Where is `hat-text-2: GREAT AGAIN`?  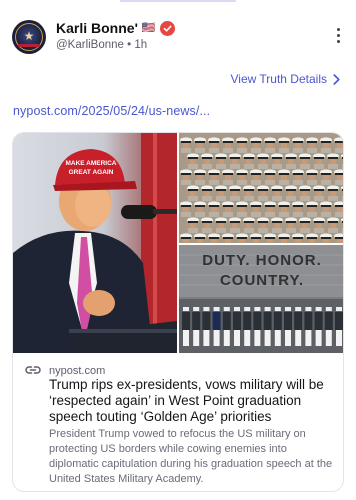 hat-text-2: GREAT AGAIN is located at coordinates (91, 172).